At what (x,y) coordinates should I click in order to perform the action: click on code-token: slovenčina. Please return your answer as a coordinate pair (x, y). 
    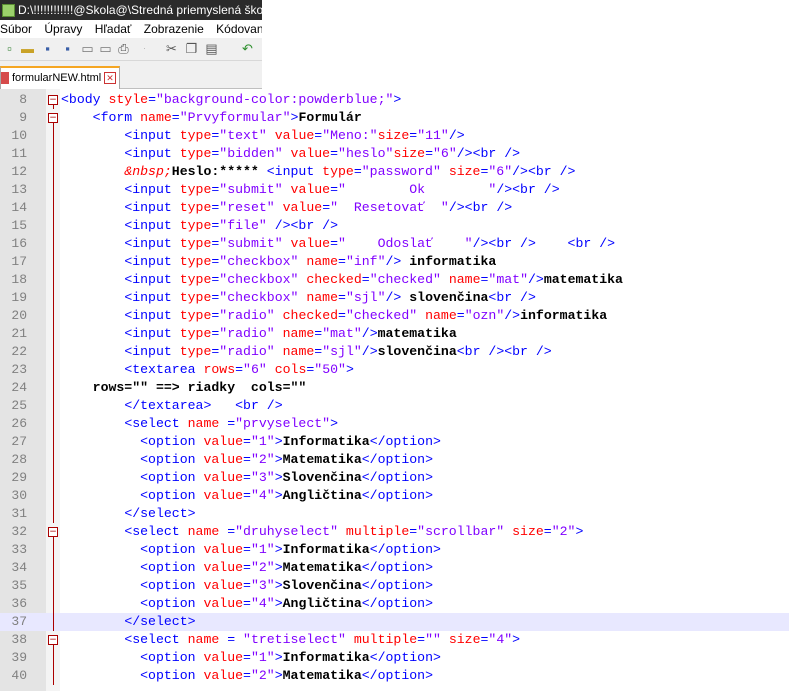
    Looking at the image, I should click on (417, 351).